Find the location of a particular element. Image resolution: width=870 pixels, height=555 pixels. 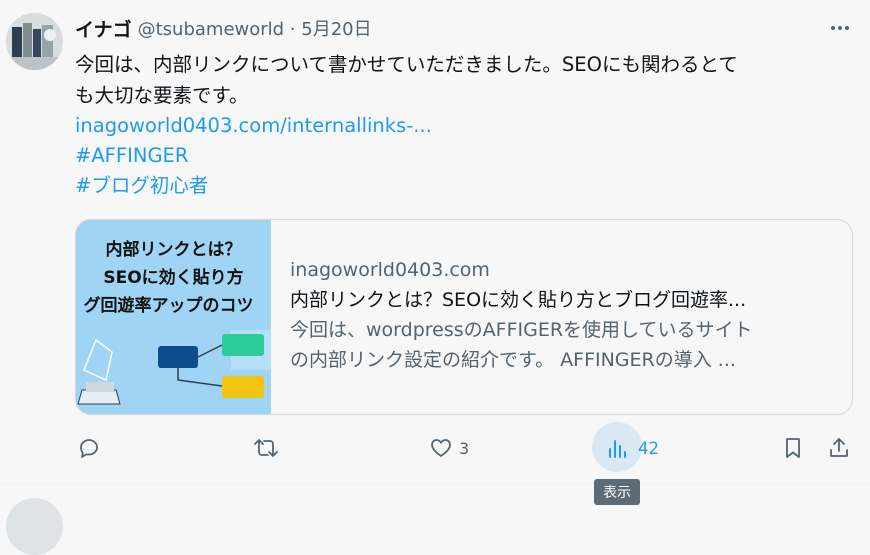

share-icon is located at coordinates (839, 447).